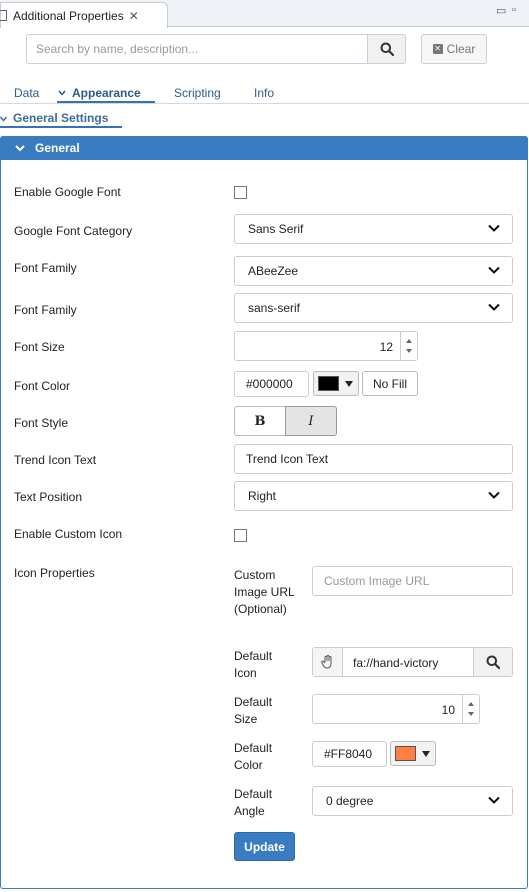 The width and height of the screenshot is (529, 892). I want to click on default-color-input: #FF8040, so click(349, 754).